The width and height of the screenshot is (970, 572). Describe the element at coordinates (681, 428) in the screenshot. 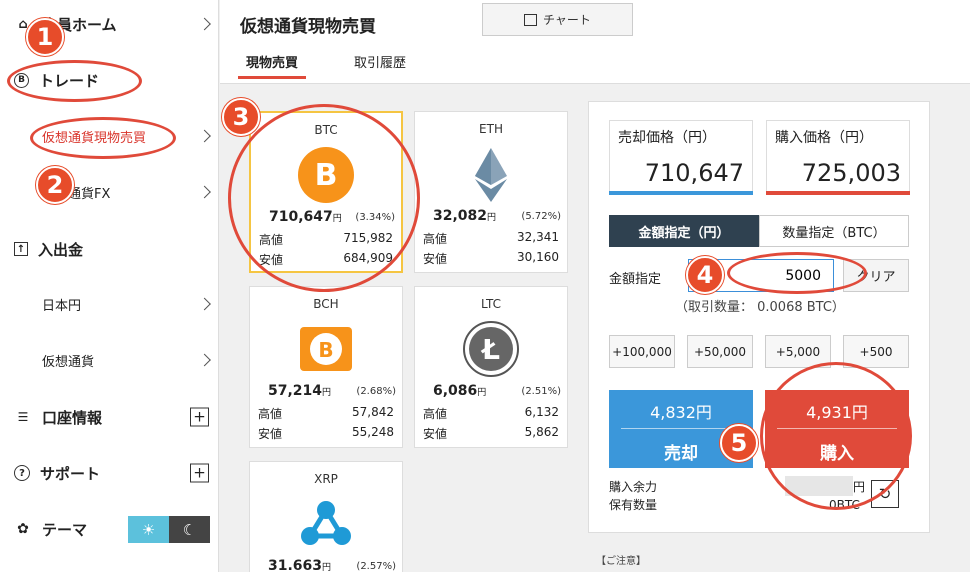

I see `divider` at that location.